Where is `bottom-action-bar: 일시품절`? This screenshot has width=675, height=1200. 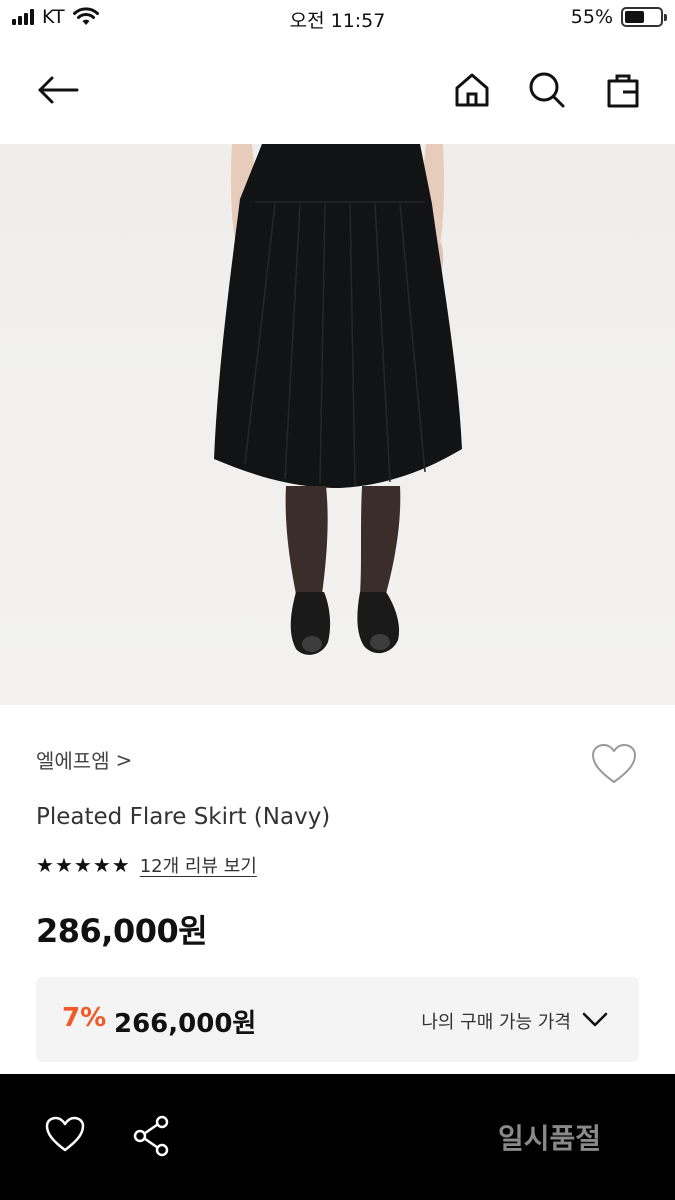
bottom-action-bar: 일시품절 is located at coordinates (337, 1137).